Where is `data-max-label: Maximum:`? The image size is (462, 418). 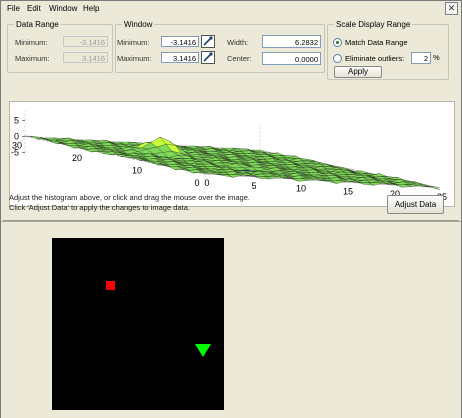
data-max-label: Maximum: is located at coordinates (32, 58).